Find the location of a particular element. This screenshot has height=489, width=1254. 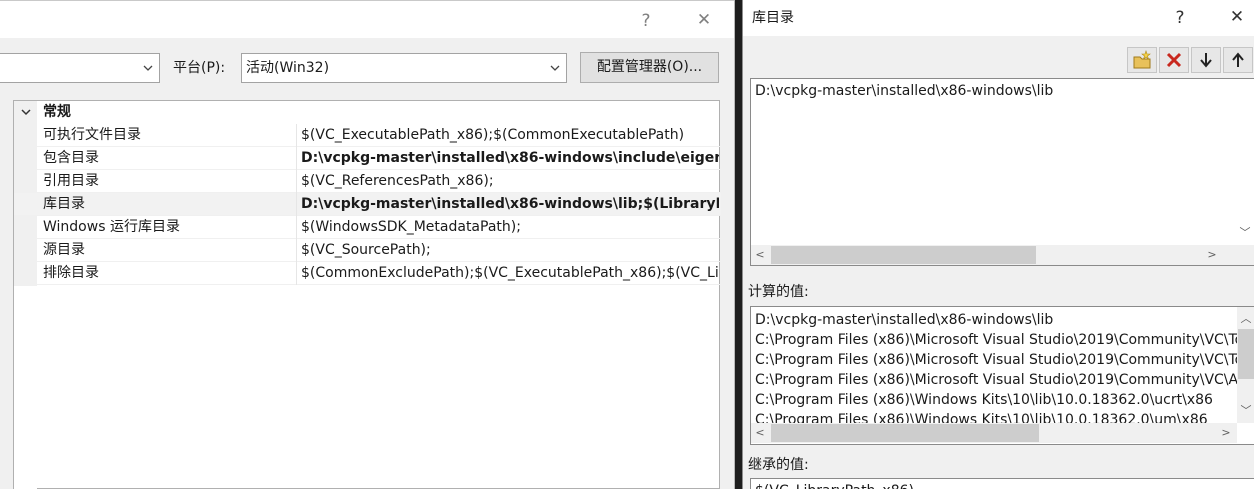

vertical-scrollbar: ﹀ is located at coordinates (1245, 162).